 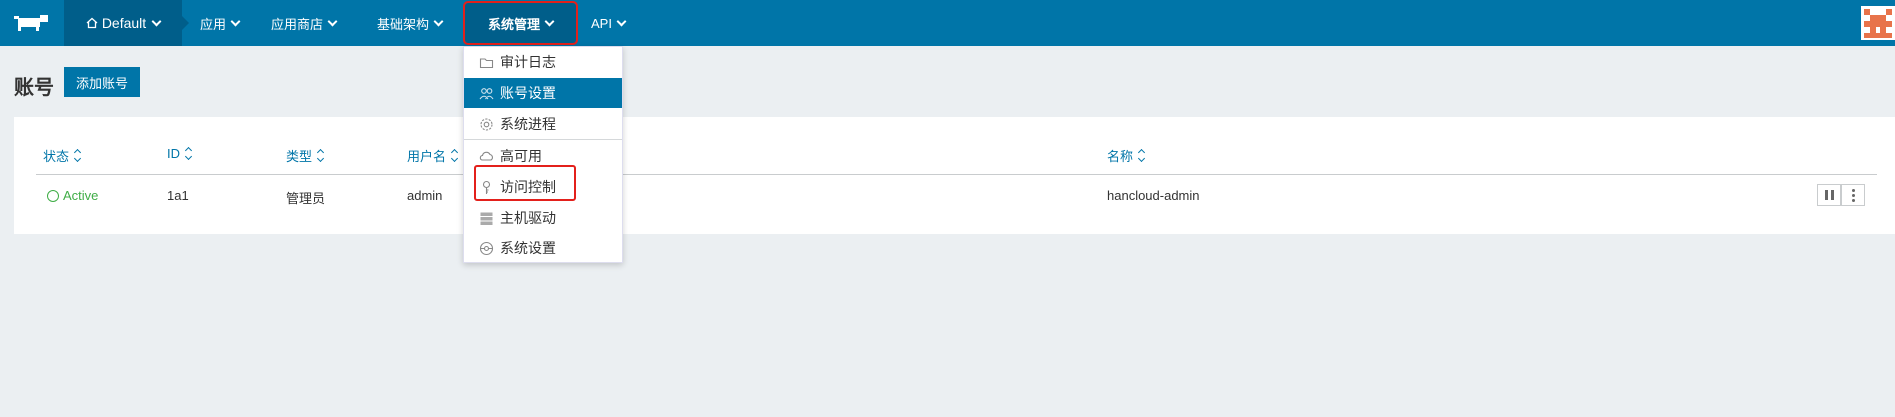 I want to click on menu-item-label: 高可用, so click(x=521, y=156).